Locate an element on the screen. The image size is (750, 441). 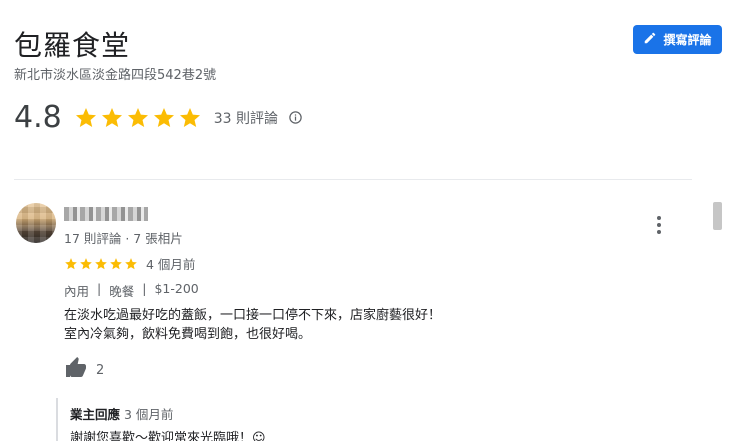
tag-price: $1-200 is located at coordinates (176, 288).